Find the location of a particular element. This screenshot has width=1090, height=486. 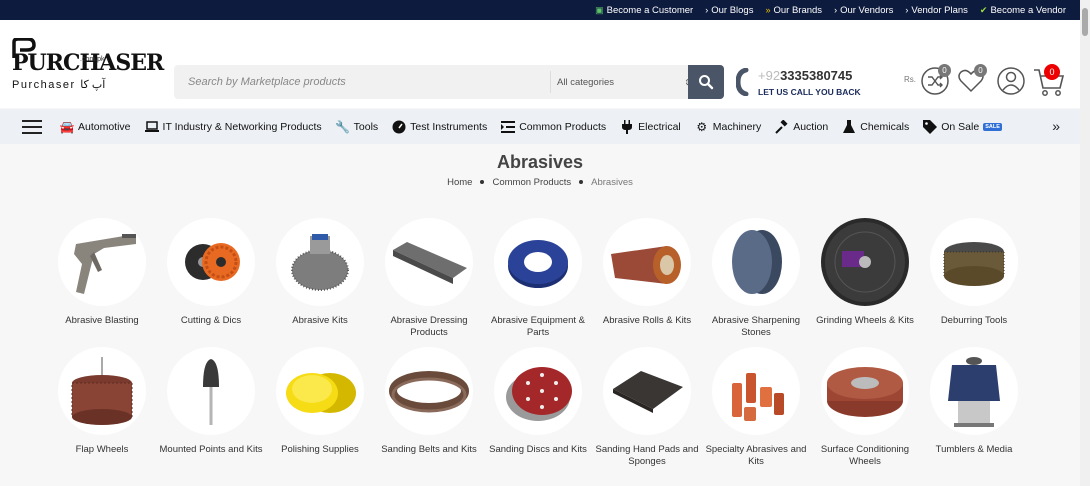

category-cutting-dics: Cutting & Dics is located at coordinates (211, 272).